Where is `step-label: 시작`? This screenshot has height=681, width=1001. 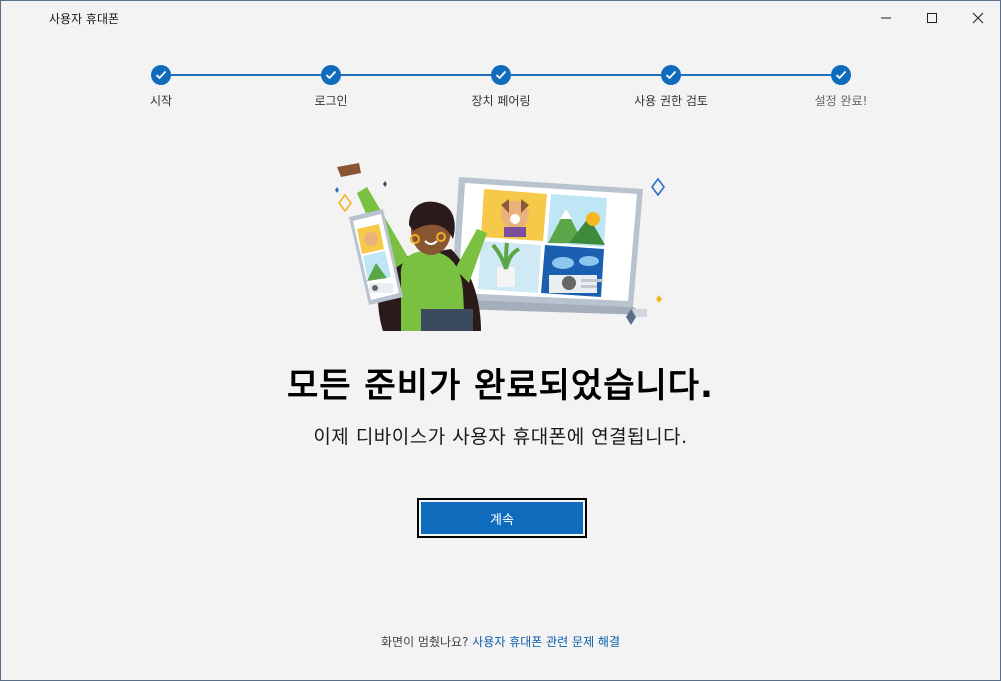 step-label: 시작 is located at coordinates (161, 101).